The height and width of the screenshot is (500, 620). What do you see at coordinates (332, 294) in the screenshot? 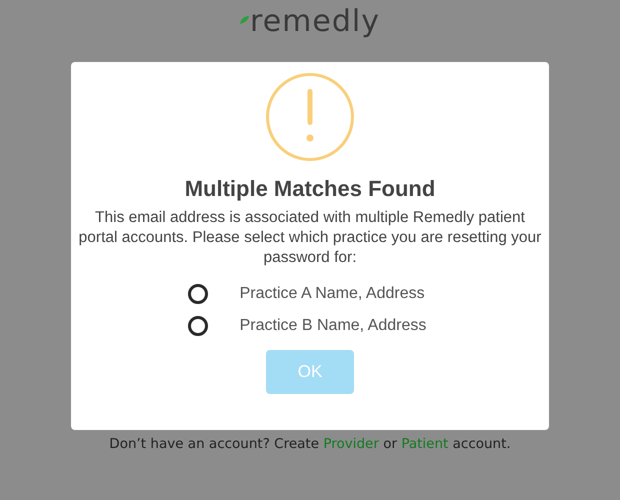
I see `option-label: Practice A Name, Address` at bounding box center [332, 294].